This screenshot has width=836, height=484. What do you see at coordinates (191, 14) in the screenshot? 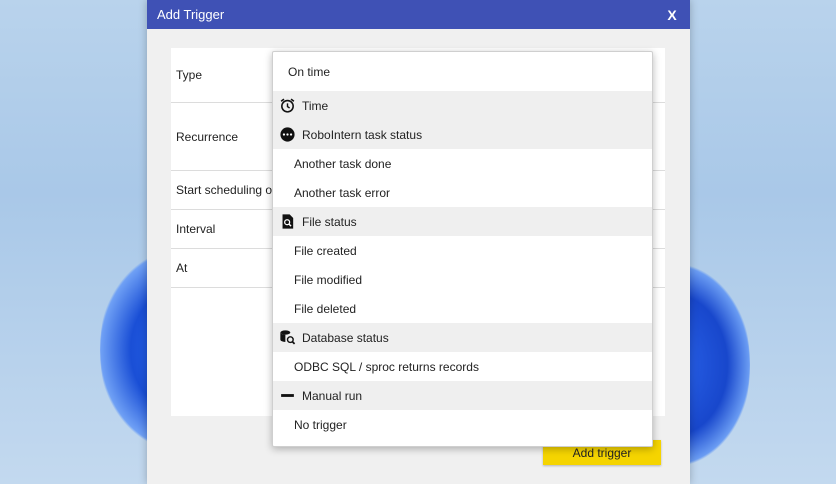
I see `dialog-title: Add Trigger` at bounding box center [191, 14].